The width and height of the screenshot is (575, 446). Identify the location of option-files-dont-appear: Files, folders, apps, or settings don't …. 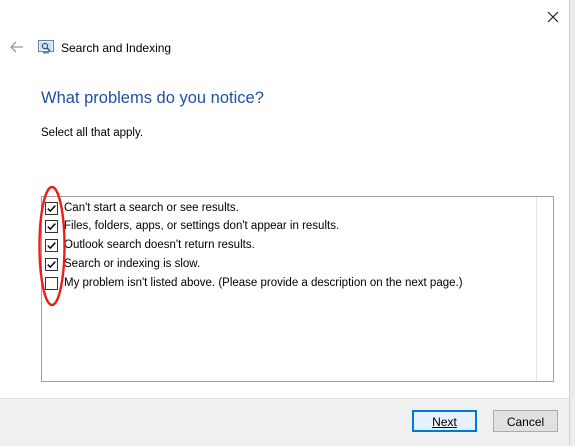
(192, 226).